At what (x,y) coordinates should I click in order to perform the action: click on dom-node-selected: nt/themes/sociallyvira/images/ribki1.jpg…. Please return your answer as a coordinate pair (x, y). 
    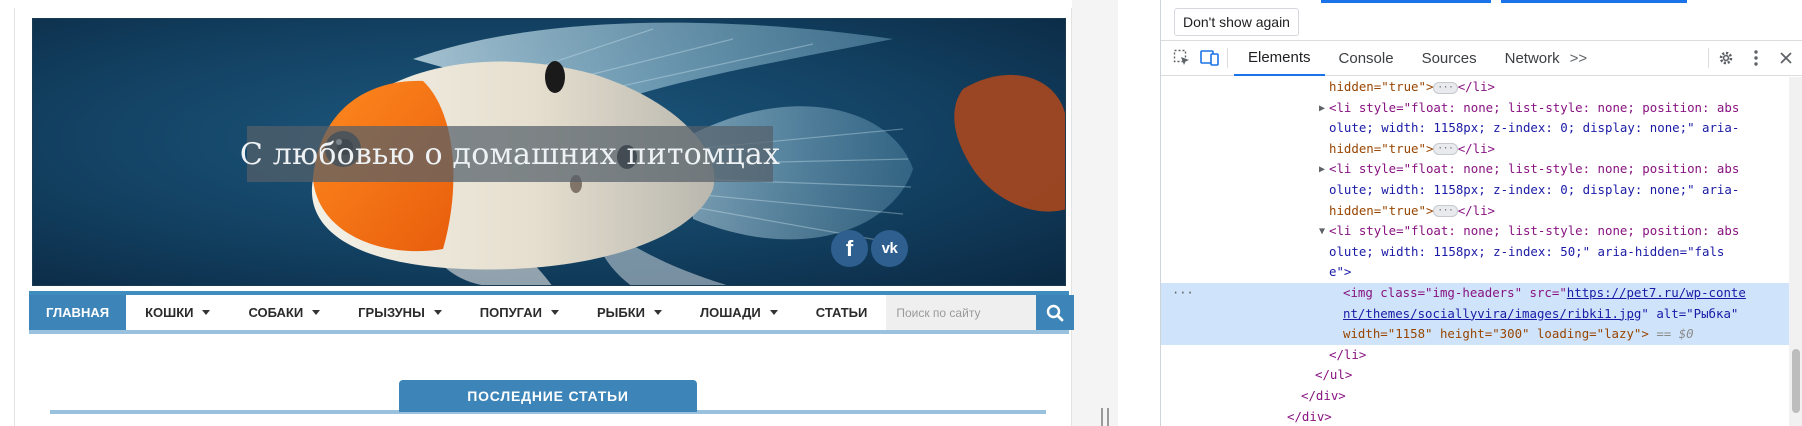
    Looking at the image, I should click on (1475, 314).